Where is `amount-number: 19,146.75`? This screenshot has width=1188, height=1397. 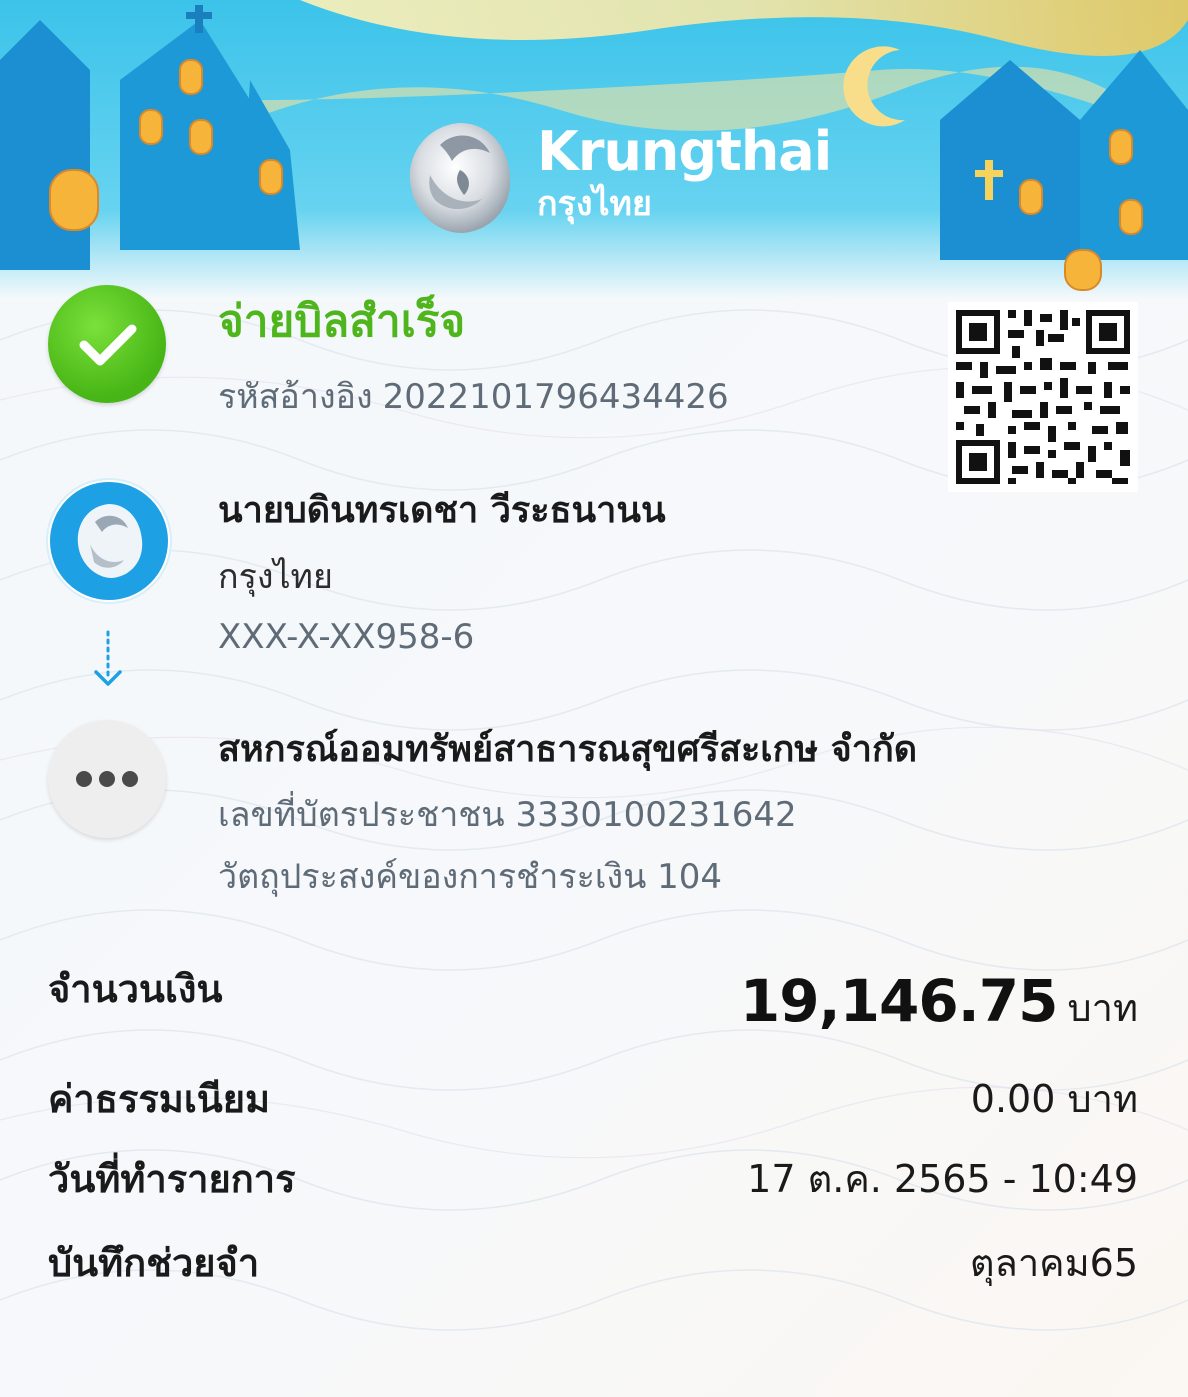
amount-number: 19,146.75 is located at coordinates (899, 1001).